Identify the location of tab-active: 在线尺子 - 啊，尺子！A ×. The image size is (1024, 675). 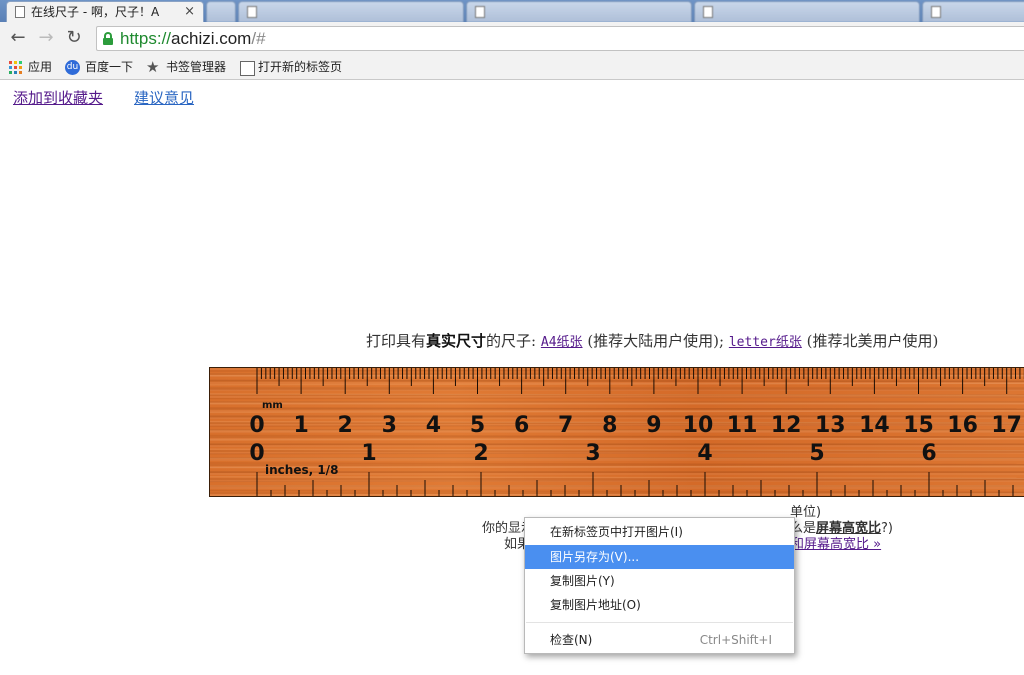
(105, 11).